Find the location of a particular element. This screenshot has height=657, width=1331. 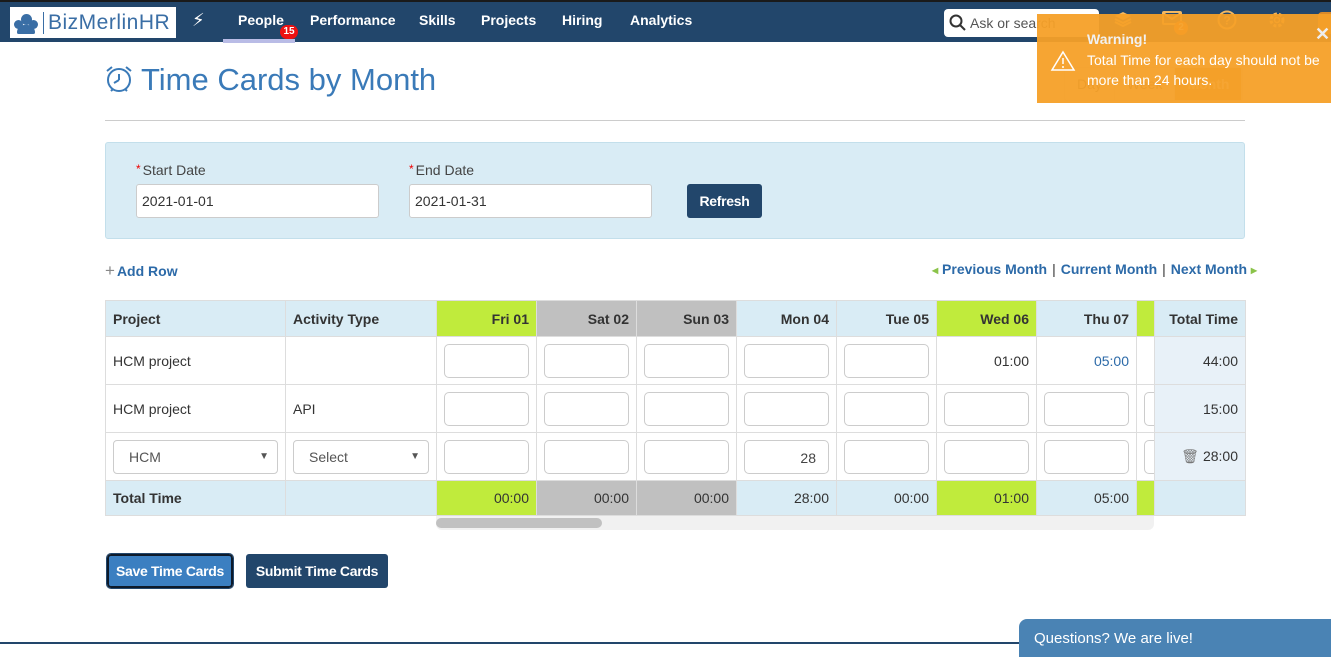

warning-title: Warning! is located at coordinates (1117, 39).